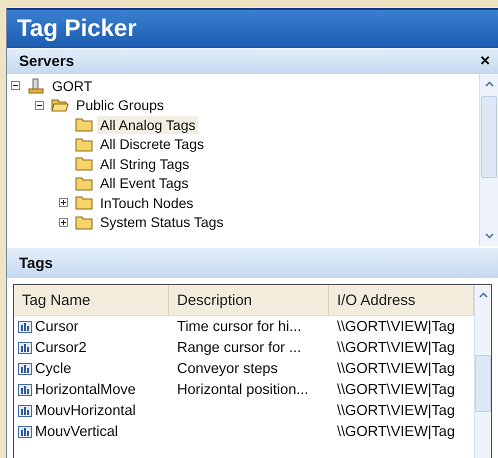 This screenshot has width=498, height=458. I want to click on column-header: Description, so click(249, 300).